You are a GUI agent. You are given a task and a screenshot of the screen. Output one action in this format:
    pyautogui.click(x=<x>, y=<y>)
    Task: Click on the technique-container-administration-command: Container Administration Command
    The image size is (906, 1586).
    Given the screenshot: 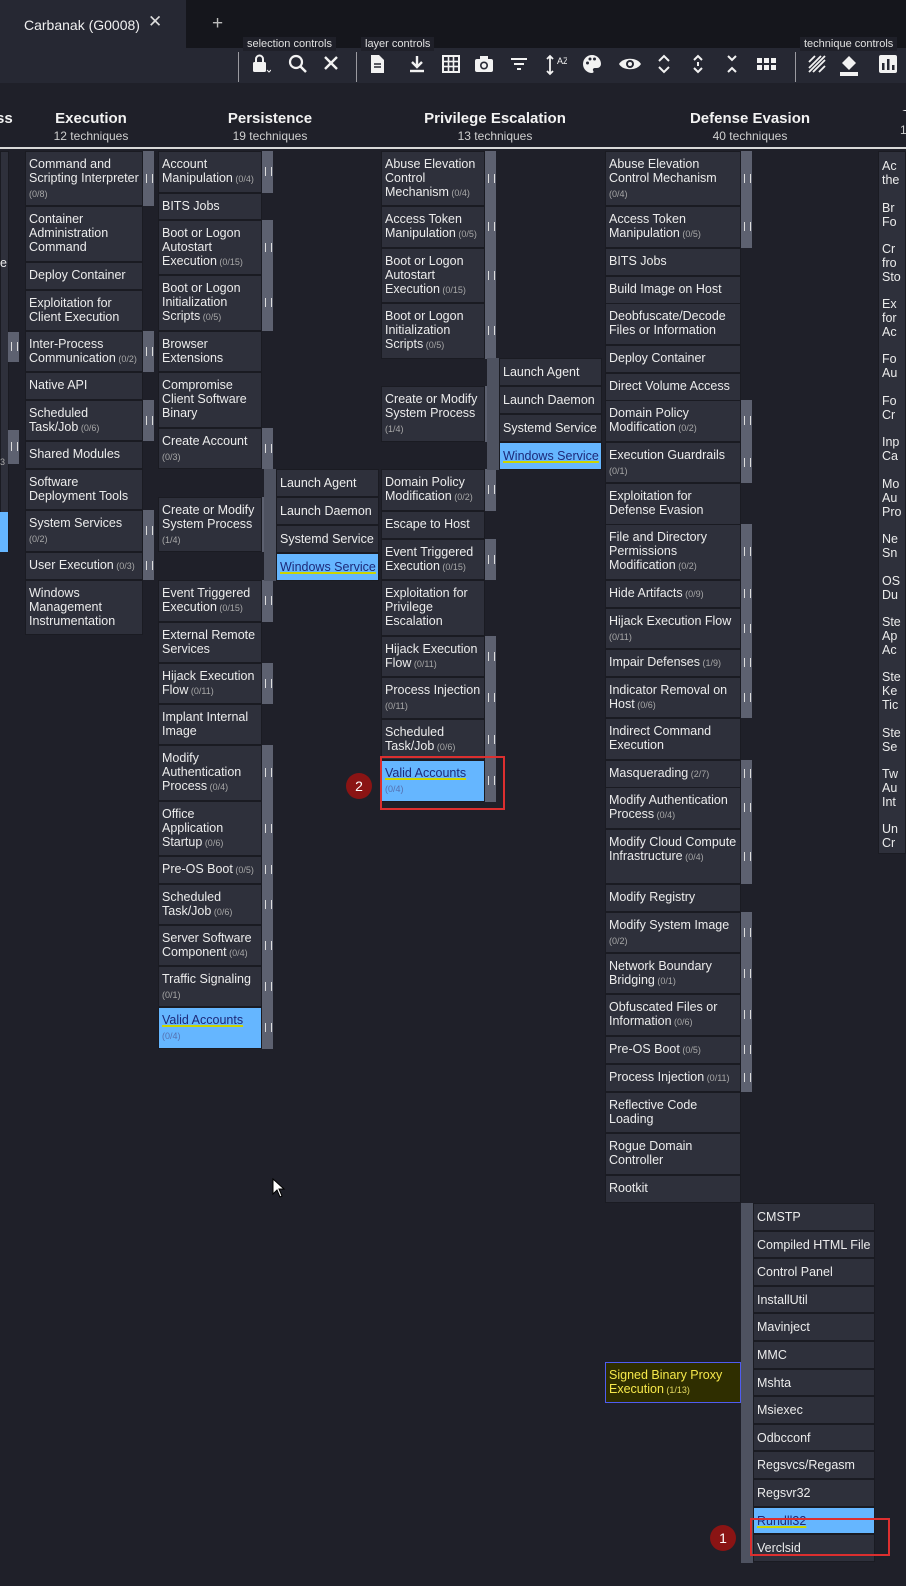 What is the action you would take?
    pyautogui.click(x=84, y=234)
    